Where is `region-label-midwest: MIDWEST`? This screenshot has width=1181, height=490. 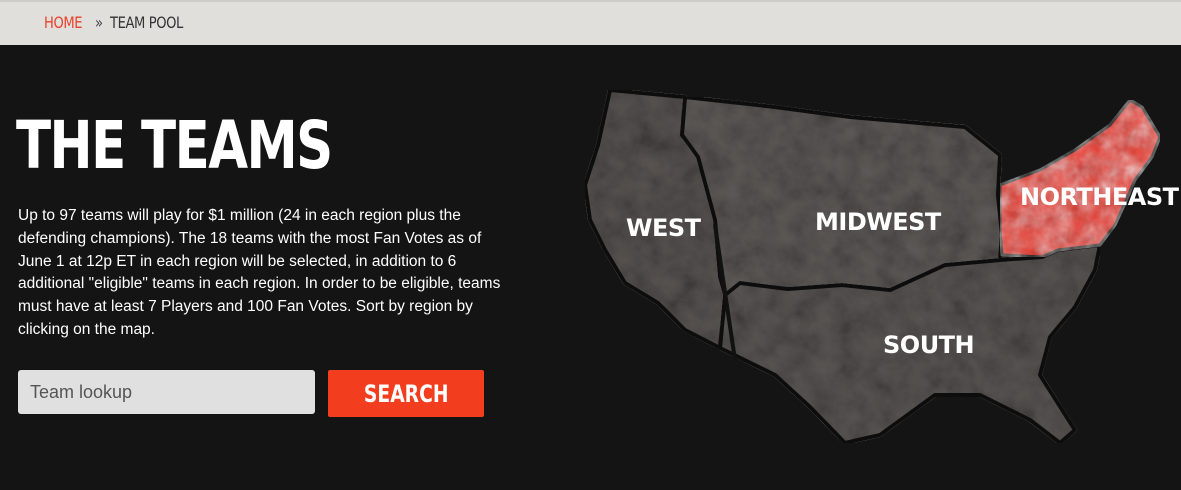 region-label-midwest: MIDWEST is located at coordinates (878, 222).